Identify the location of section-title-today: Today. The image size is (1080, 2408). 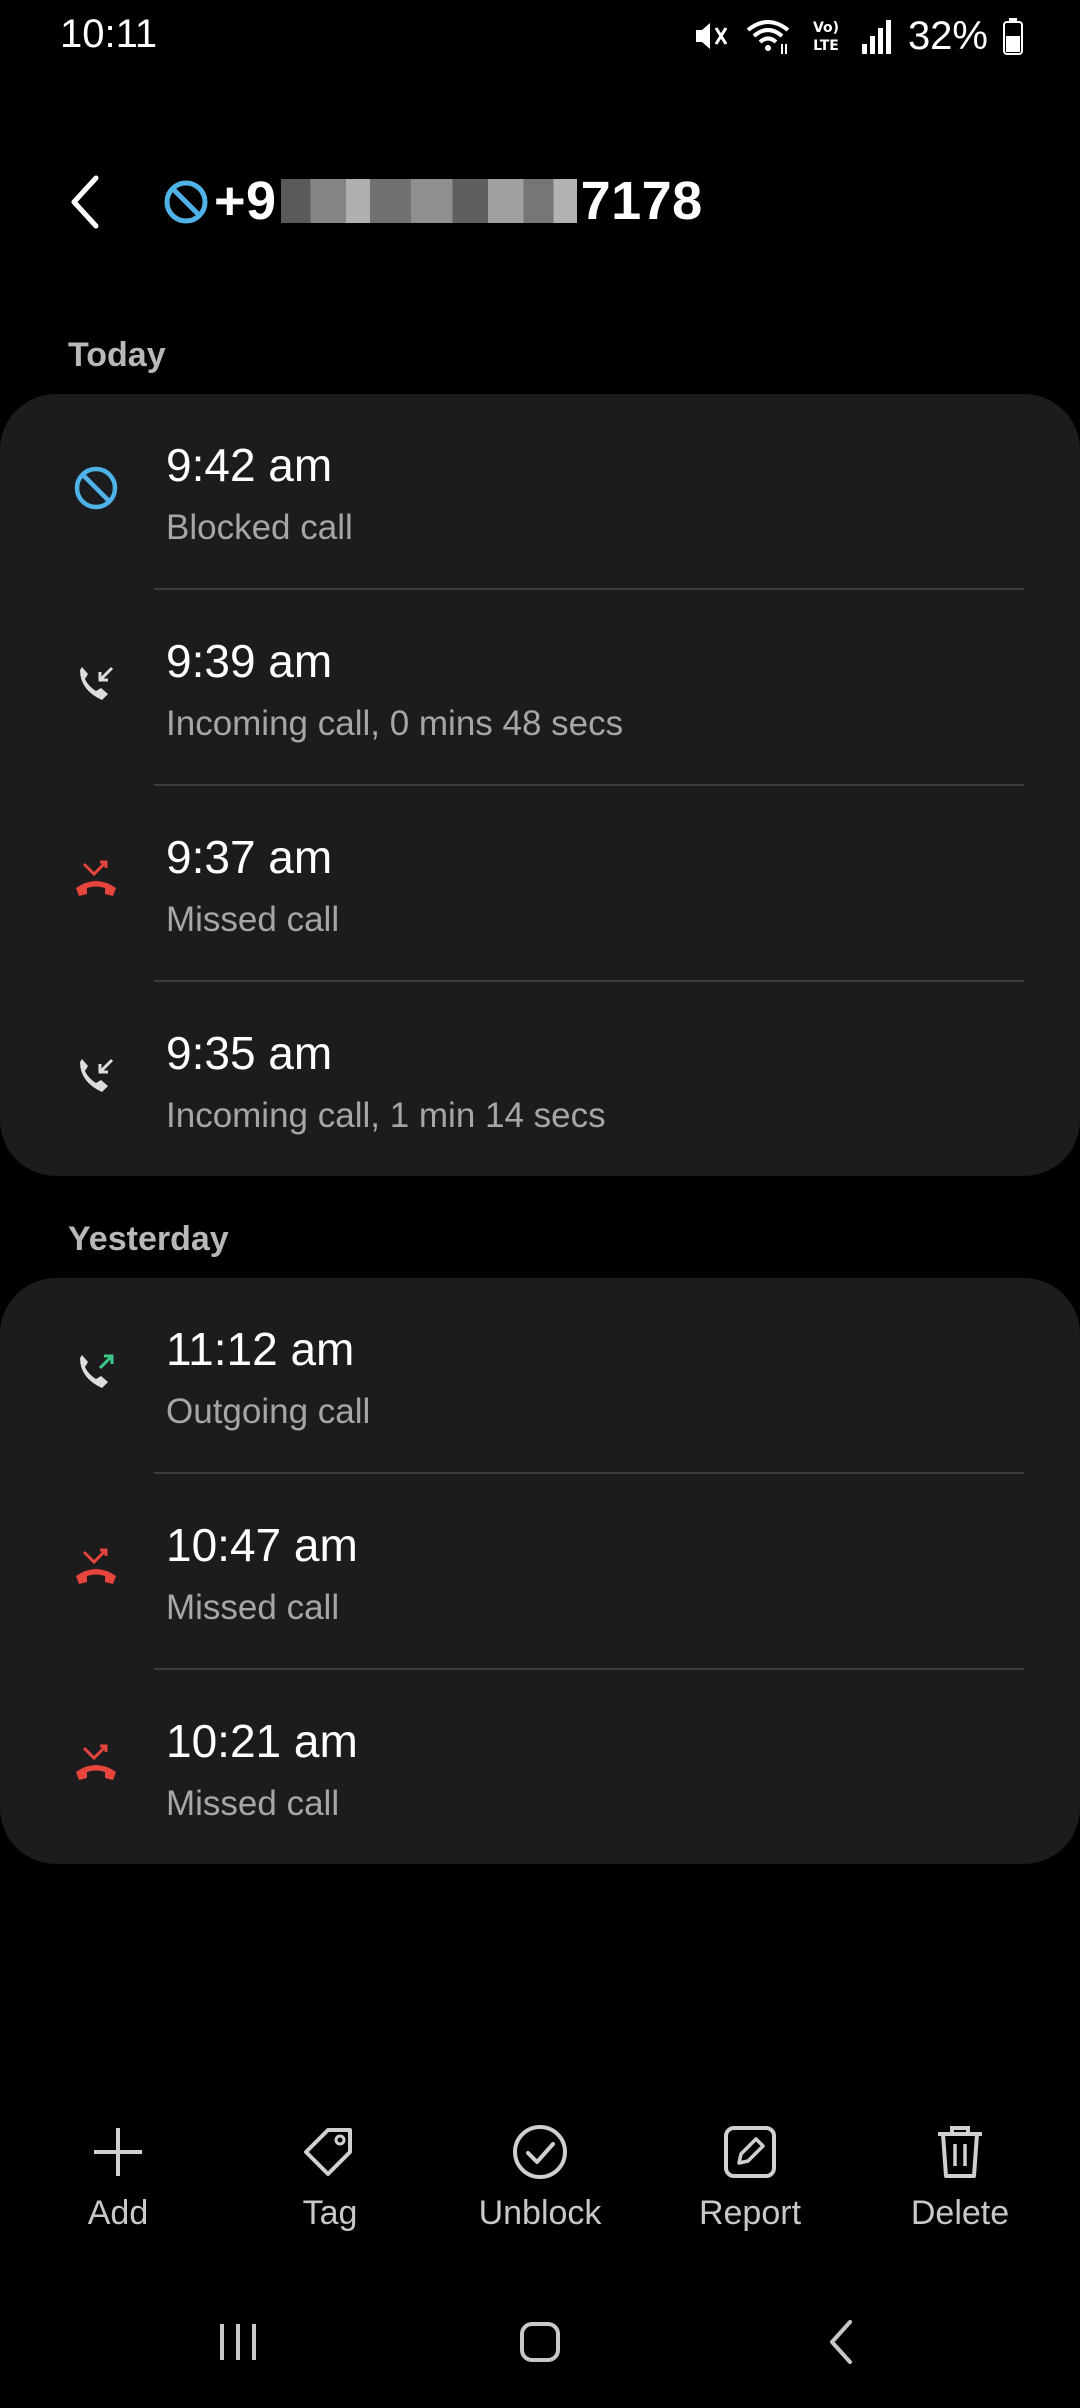
(117, 355).